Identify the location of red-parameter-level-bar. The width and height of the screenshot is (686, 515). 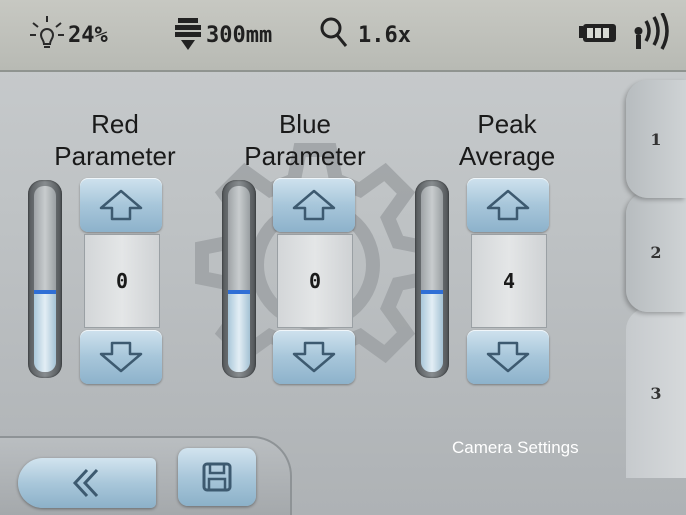
(45, 279).